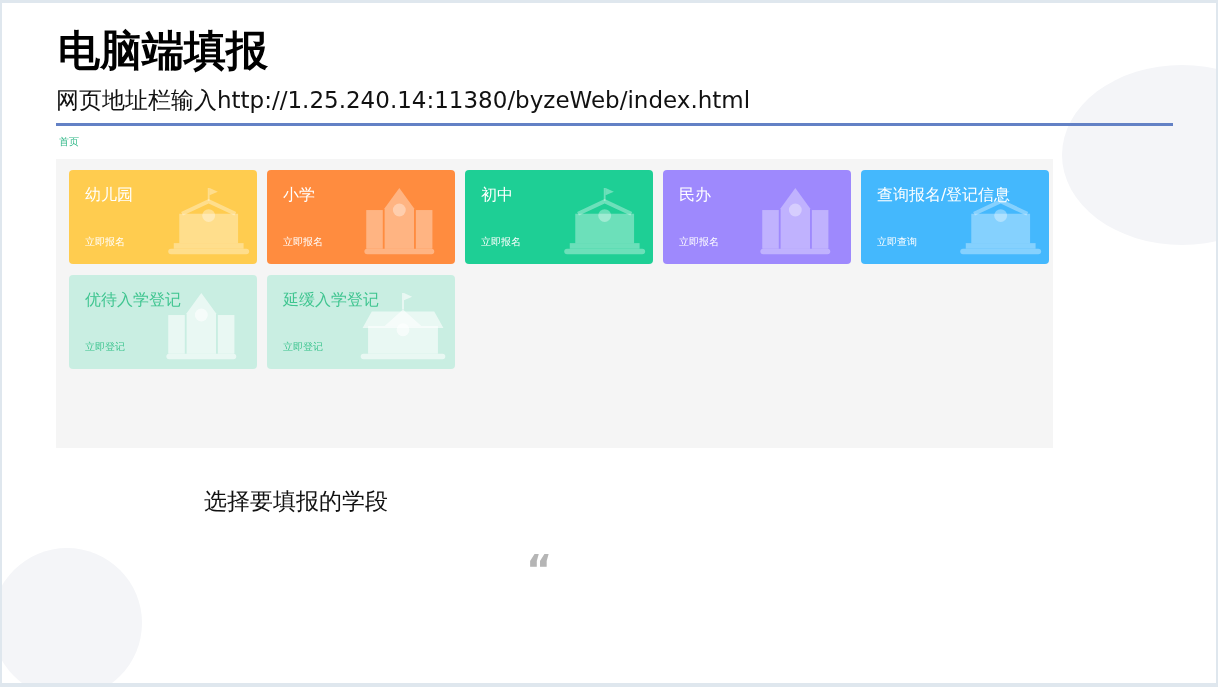 This screenshot has height=687, width=1218. Describe the element at coordinates (331, 300) in the screenshot. I see `card-title: 延缓入学登记` at that location.